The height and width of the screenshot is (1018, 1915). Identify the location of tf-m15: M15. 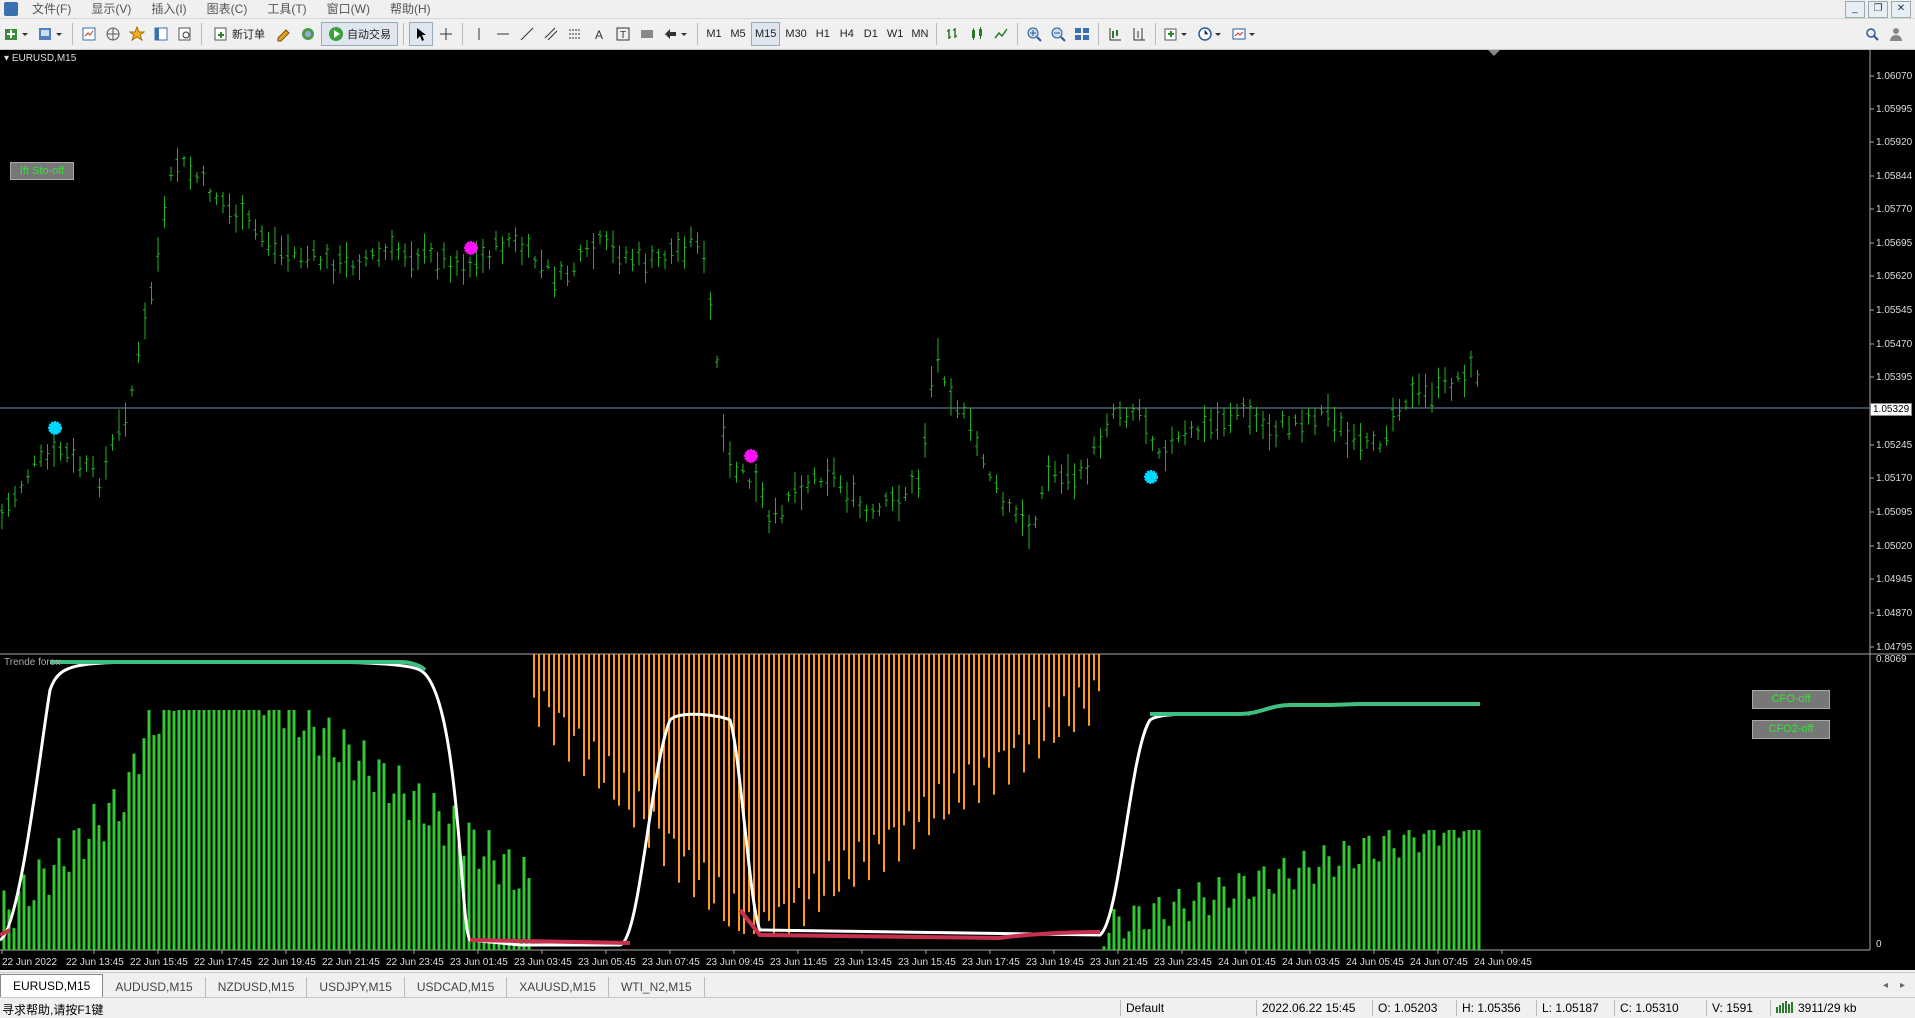
(766, 34).